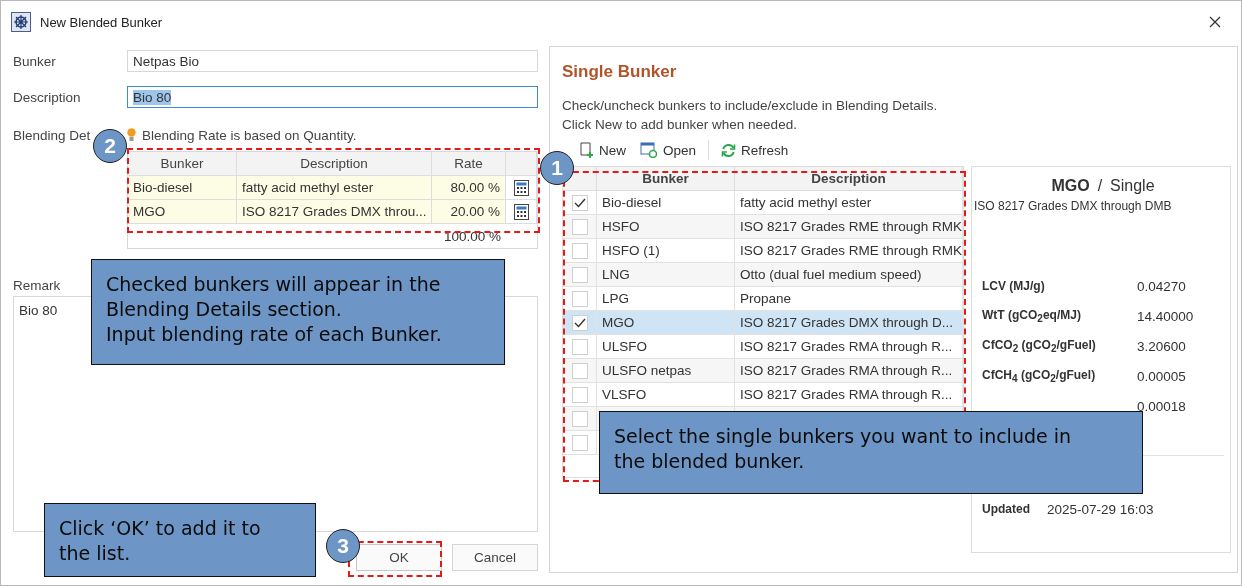 The image size is (1242, 586). I want to click on instruction-text: Click New to add bunker when needed., so click(680, 125).